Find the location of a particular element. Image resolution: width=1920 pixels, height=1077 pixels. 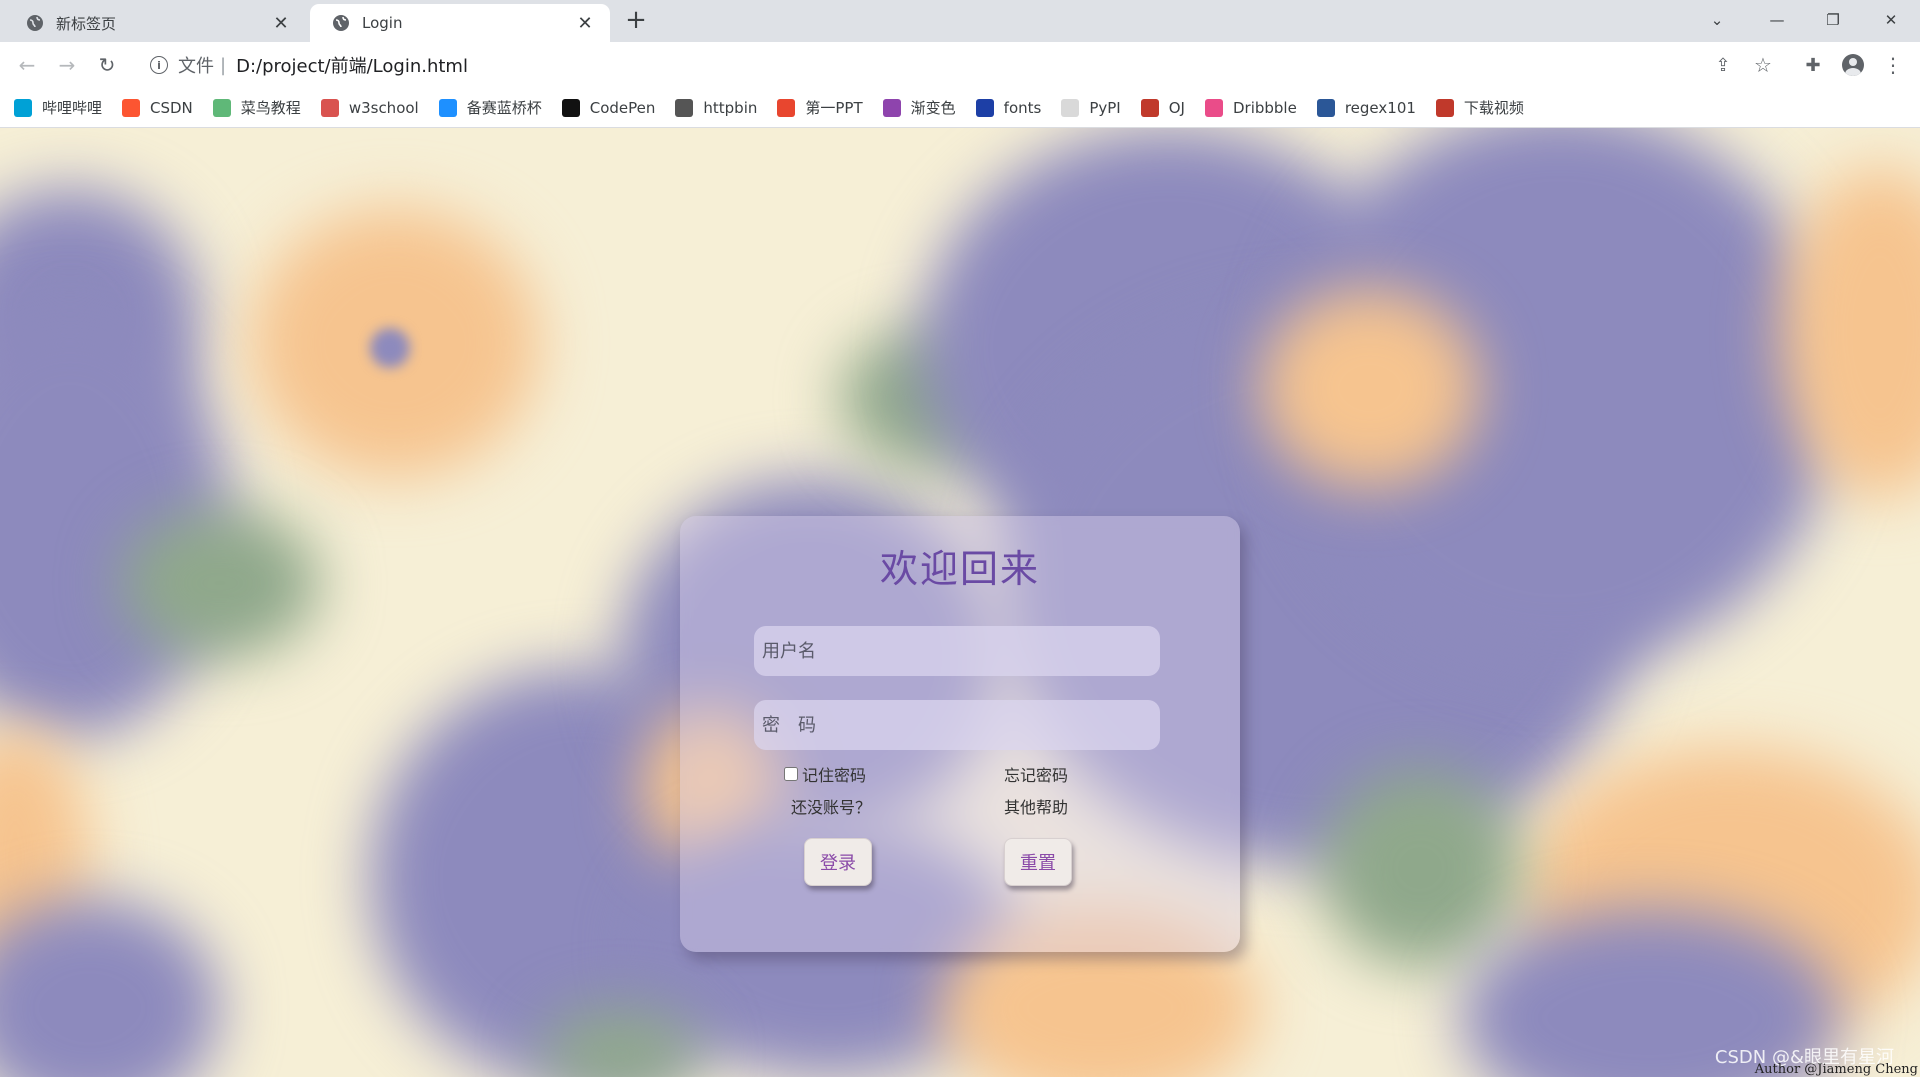

fonts-icon is located at coordinates (984, 107).